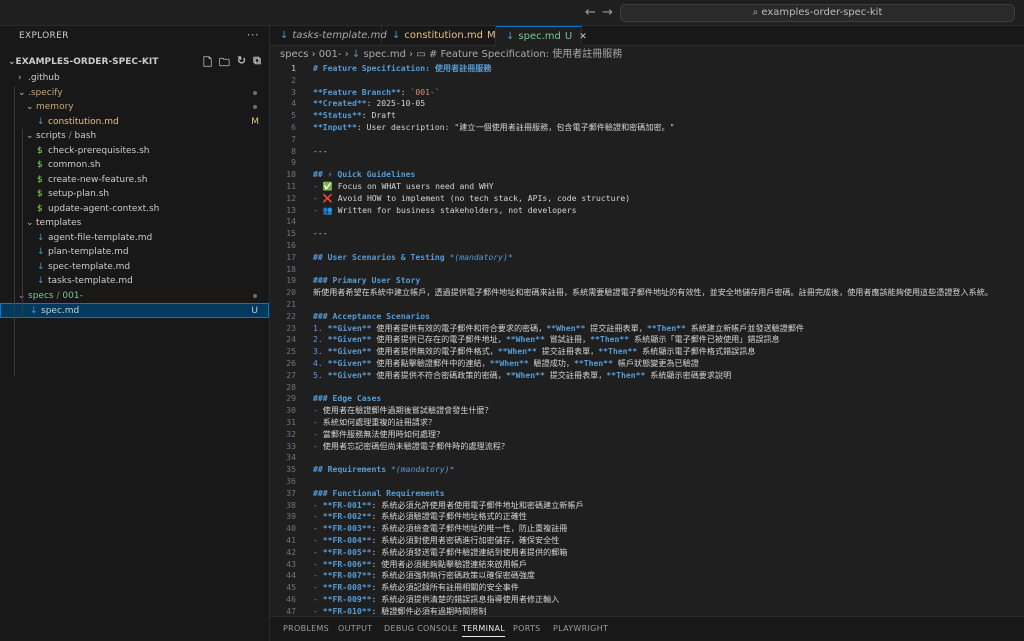 This screenshot has height=641, width=1024. I want to click on file-item: ↓ agent-file-template.md, so click(134, 238).